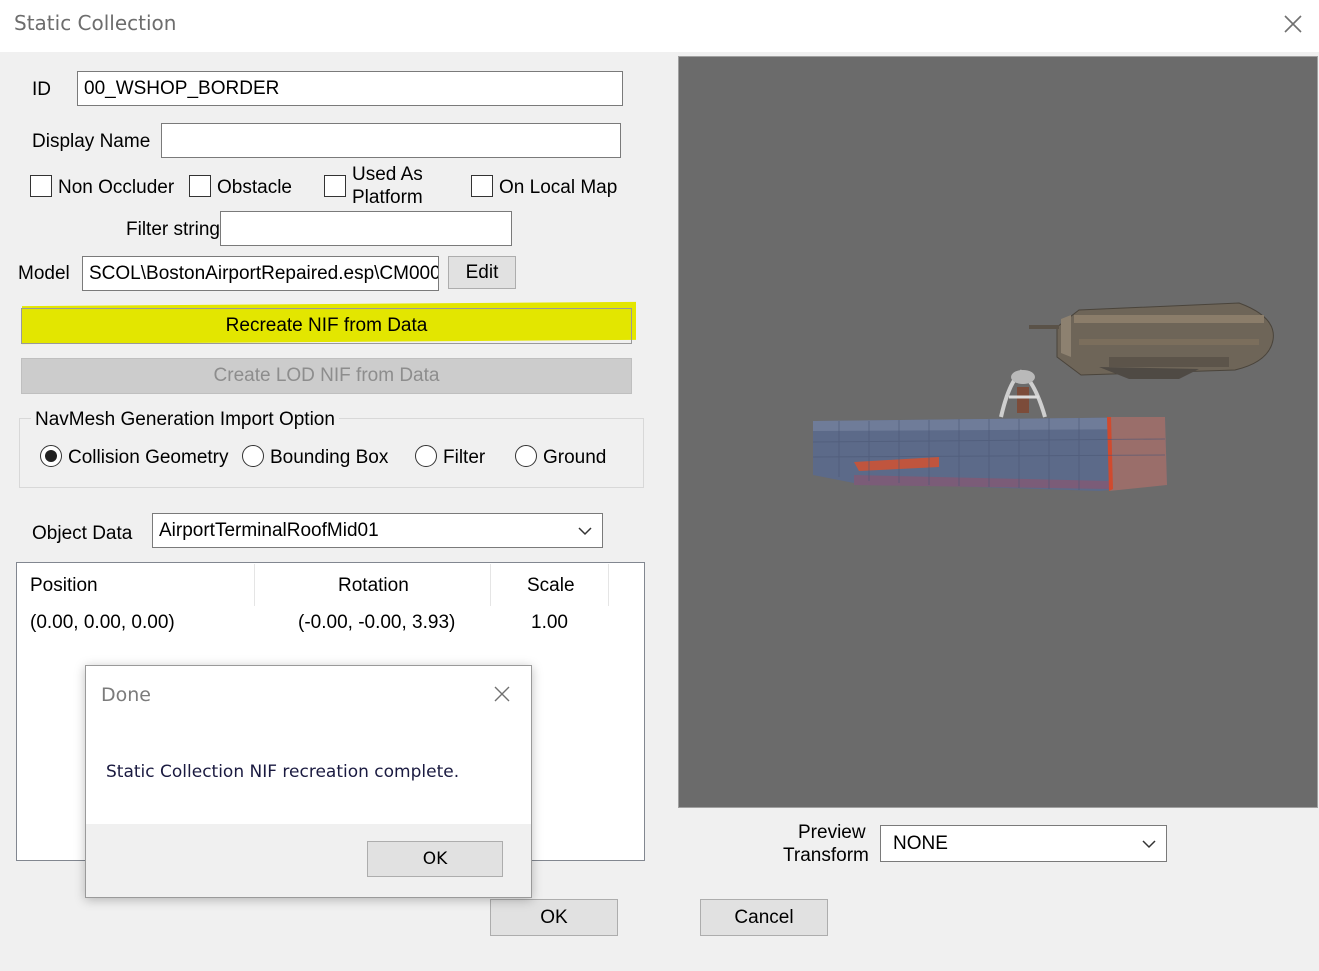 The height and width of the screenshot is (971, 1319). What do you see at coordinates (502, 694) in the screenshot?
I see `dialog-close-icon` at bounding box center [502, 694].